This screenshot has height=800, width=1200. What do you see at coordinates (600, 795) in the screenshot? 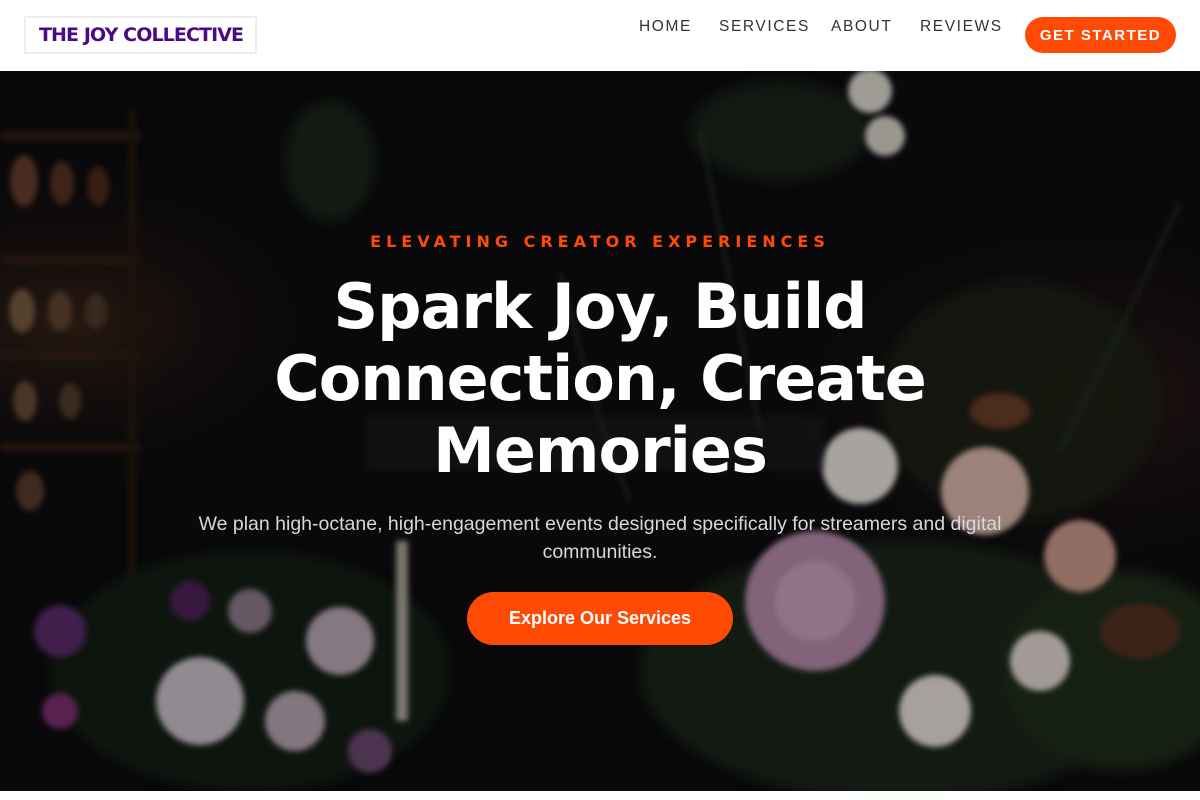
I see `page-bottom-strip` at bounding box center [600, 795].